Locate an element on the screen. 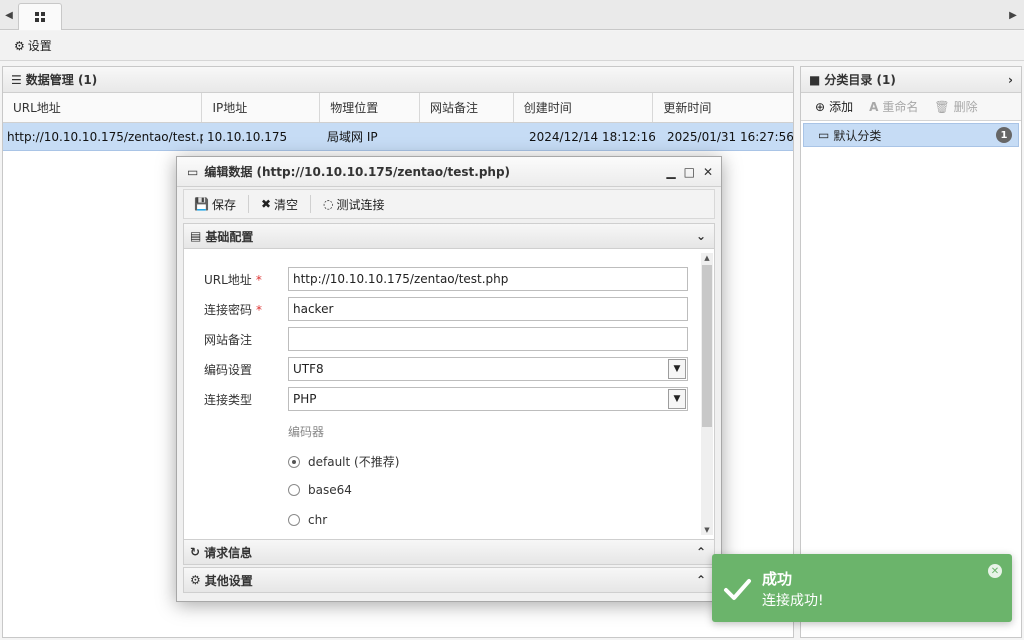  password-label: 连接密码 is located at coordinates (228, 309).